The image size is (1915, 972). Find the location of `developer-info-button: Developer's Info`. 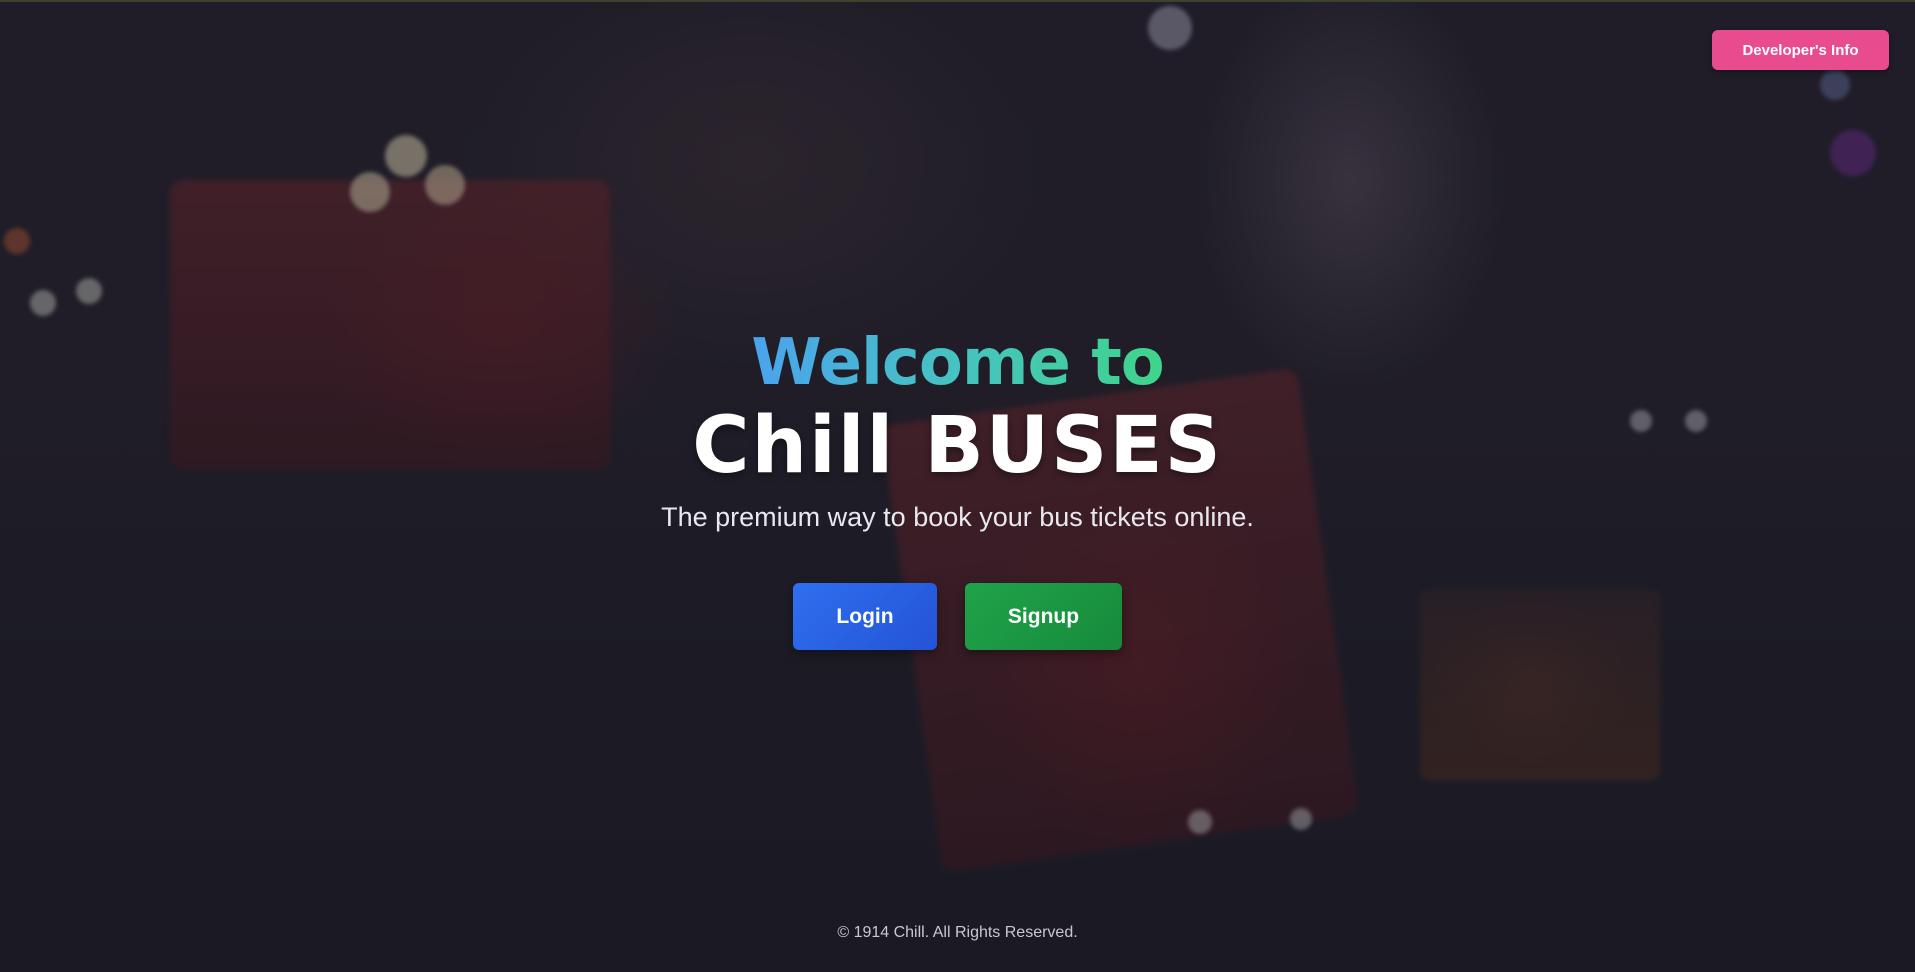

developer-info-button: Developer's Info is located at coordinates (1800, 50).